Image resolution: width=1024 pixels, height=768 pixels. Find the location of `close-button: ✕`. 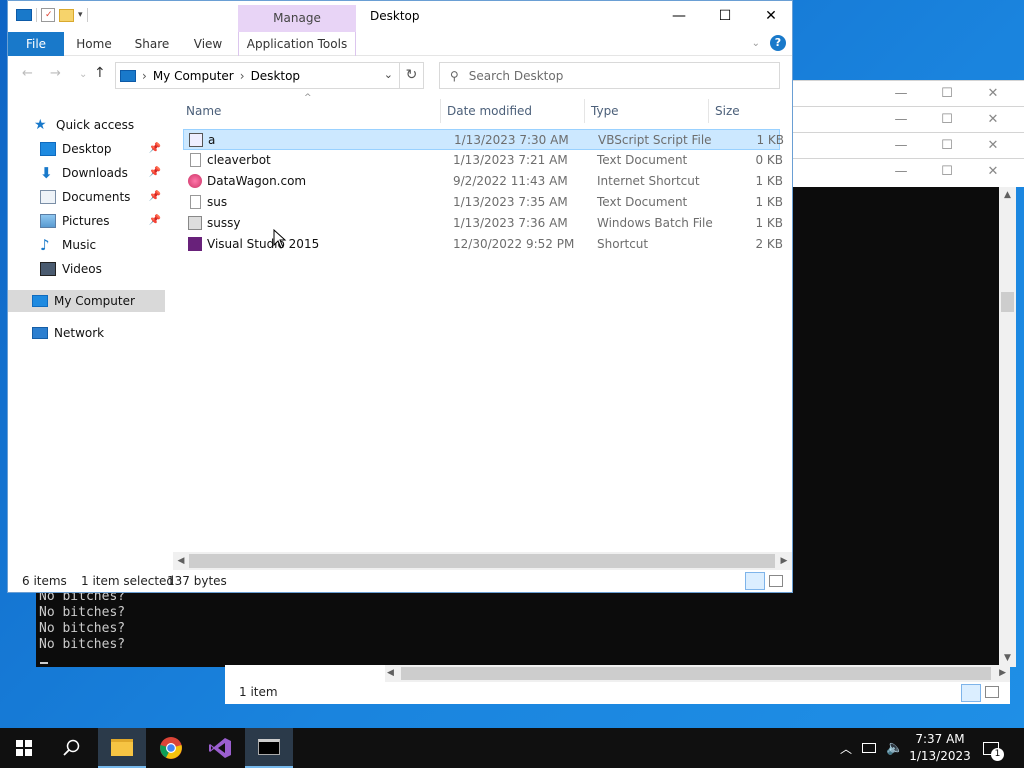

close-button: ✕ is located at coordinates (771, 16).